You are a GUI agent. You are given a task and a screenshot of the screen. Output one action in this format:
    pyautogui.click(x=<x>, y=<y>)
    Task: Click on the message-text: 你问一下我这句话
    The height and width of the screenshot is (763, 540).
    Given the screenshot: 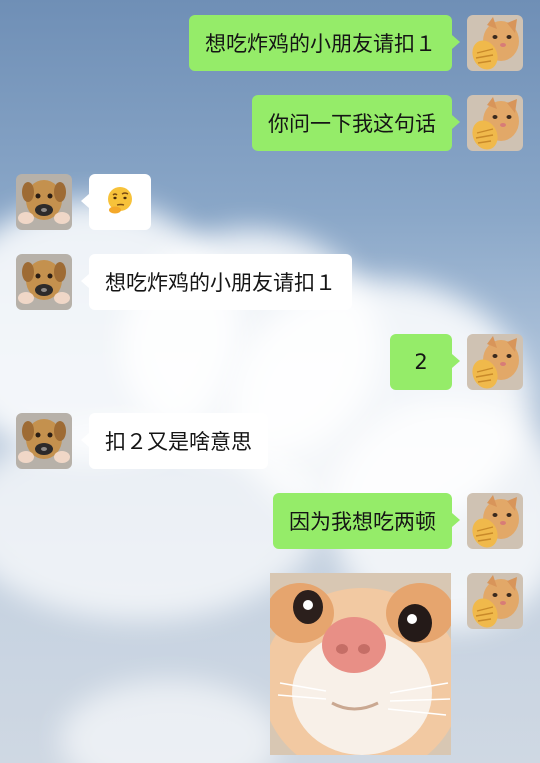 What is the action you would take?
    pyautogui.click(x=352, y=124)
    